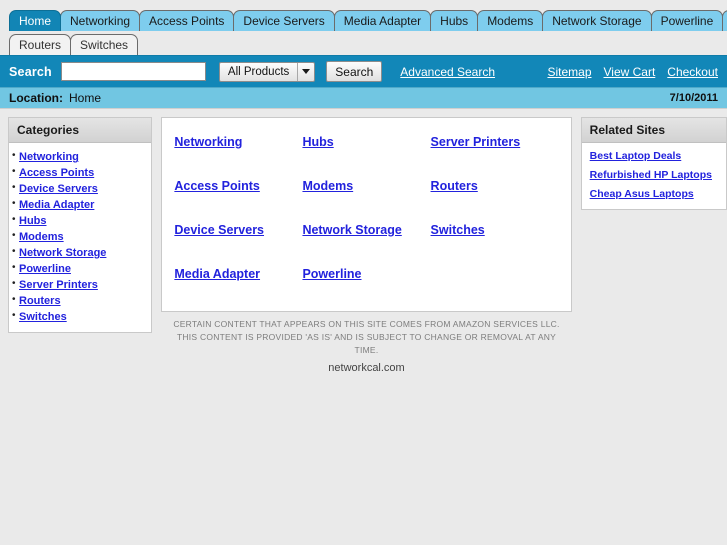 The width and height of the screenshot is (727, 545). I want to click on categories-title: Categories, so click(80, 130).